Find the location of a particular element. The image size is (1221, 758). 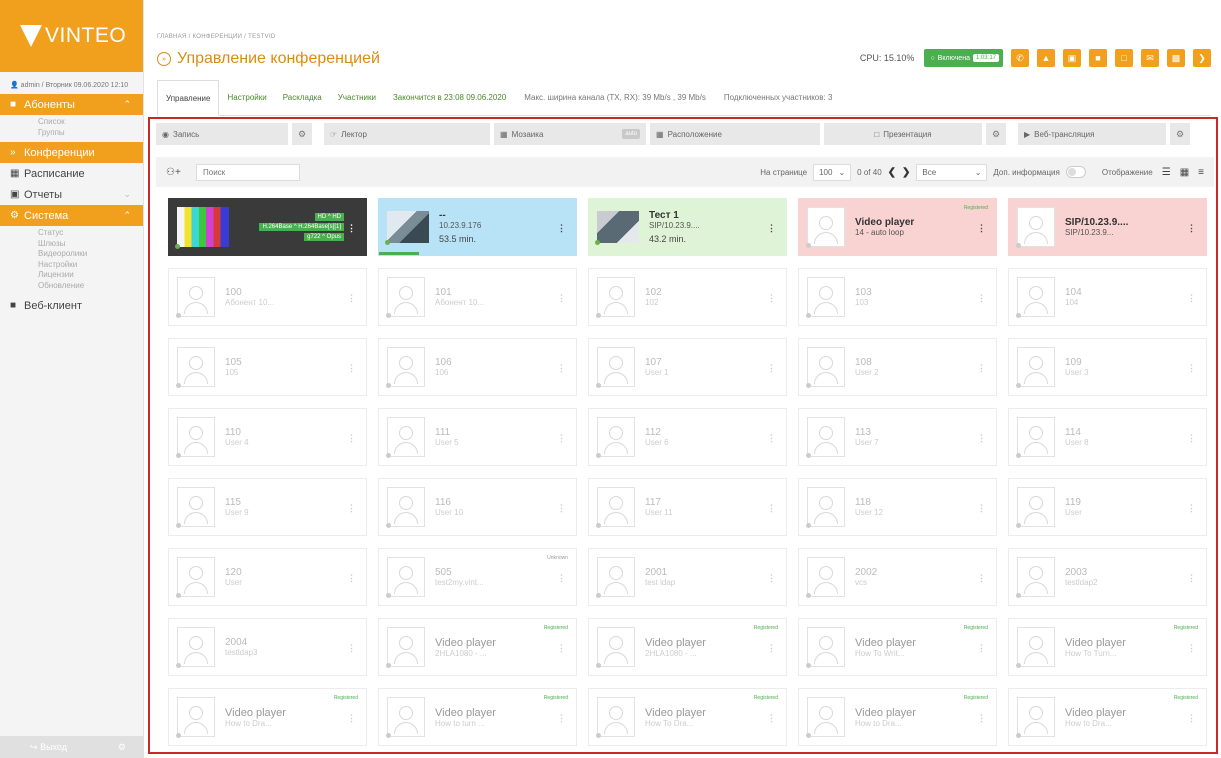

participant-card: 118 User 12 ⋮ is located at coordinates (897, 507).